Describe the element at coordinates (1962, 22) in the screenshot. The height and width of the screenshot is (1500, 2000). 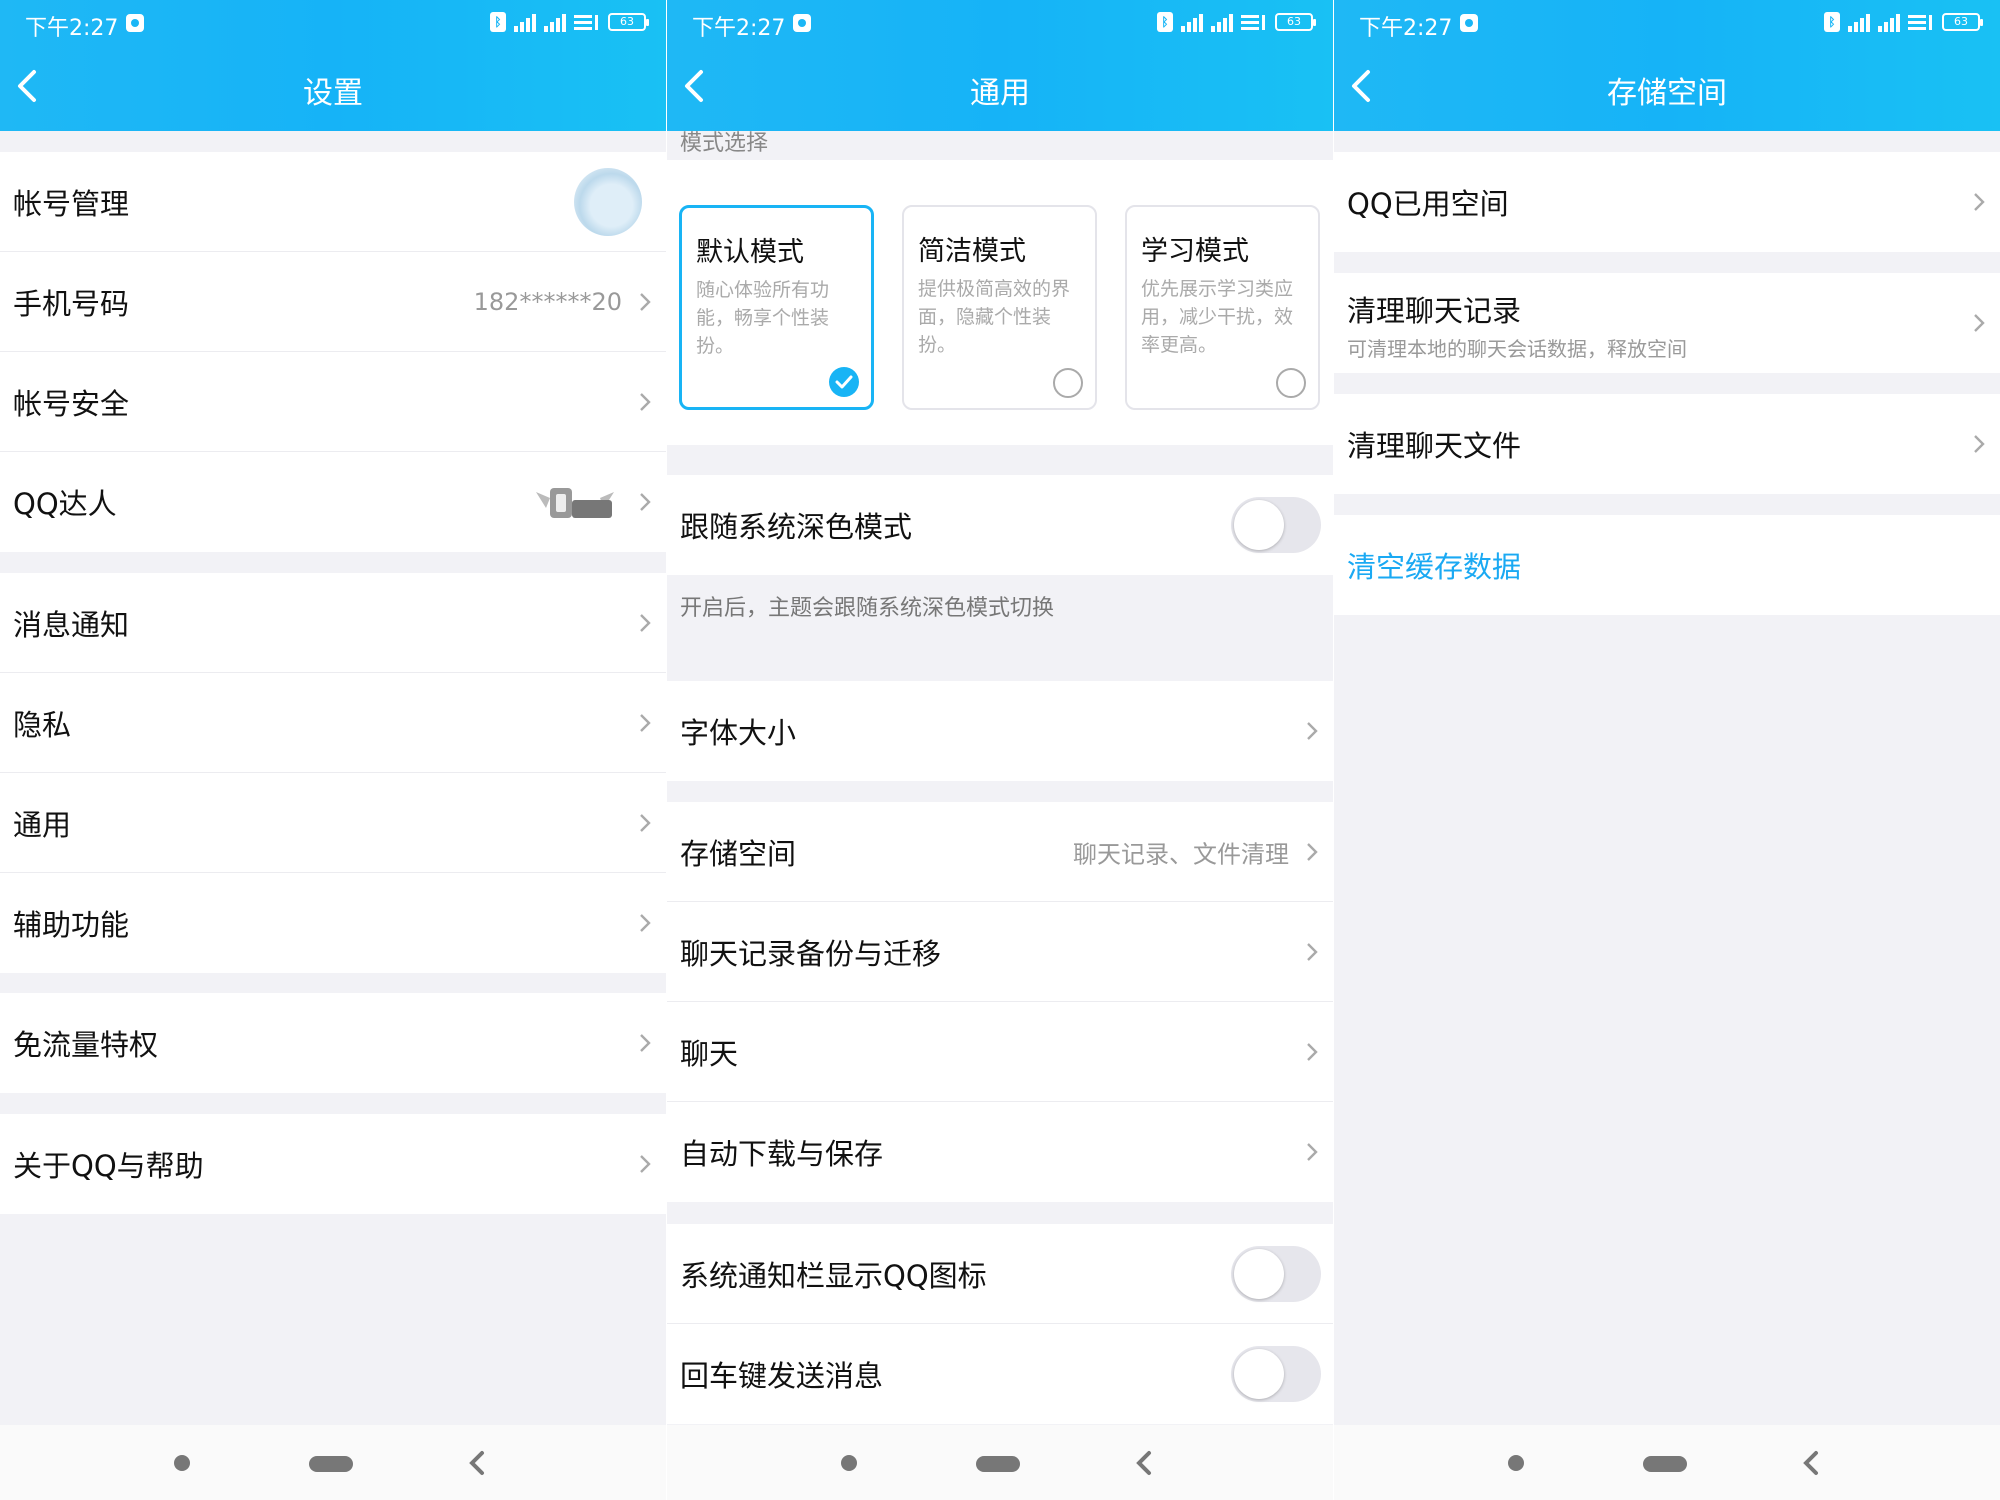
I see `battery-icon: 63` at that location.